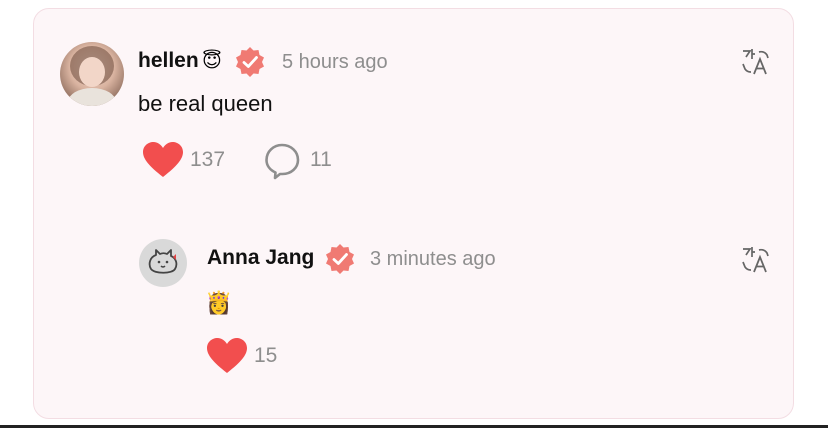 The image size is (828, 428). Describe the element at coordinates (168, 61) in the screenshot. I see `comment-username: hellen` at that location.